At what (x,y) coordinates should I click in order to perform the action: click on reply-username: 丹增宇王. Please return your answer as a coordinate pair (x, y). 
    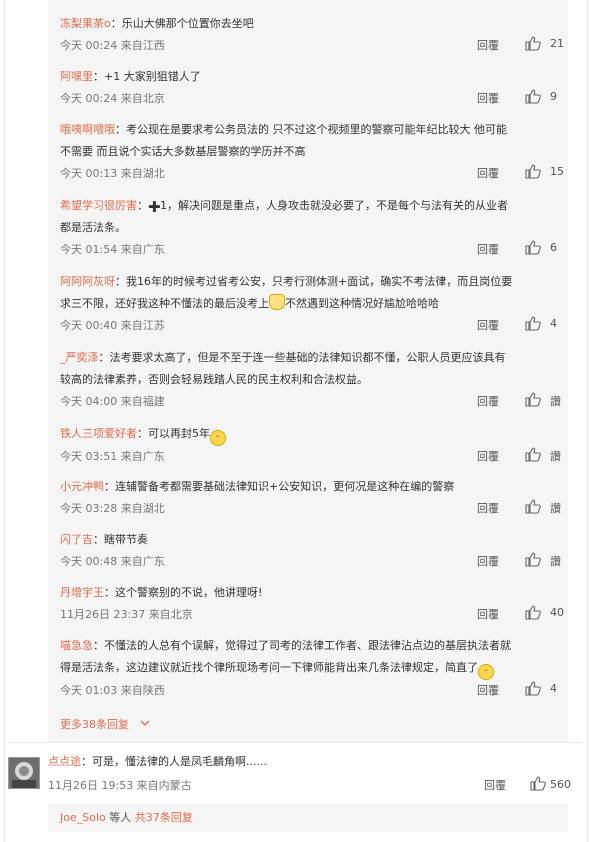
    Looking at the image, I should click on (82, 592).